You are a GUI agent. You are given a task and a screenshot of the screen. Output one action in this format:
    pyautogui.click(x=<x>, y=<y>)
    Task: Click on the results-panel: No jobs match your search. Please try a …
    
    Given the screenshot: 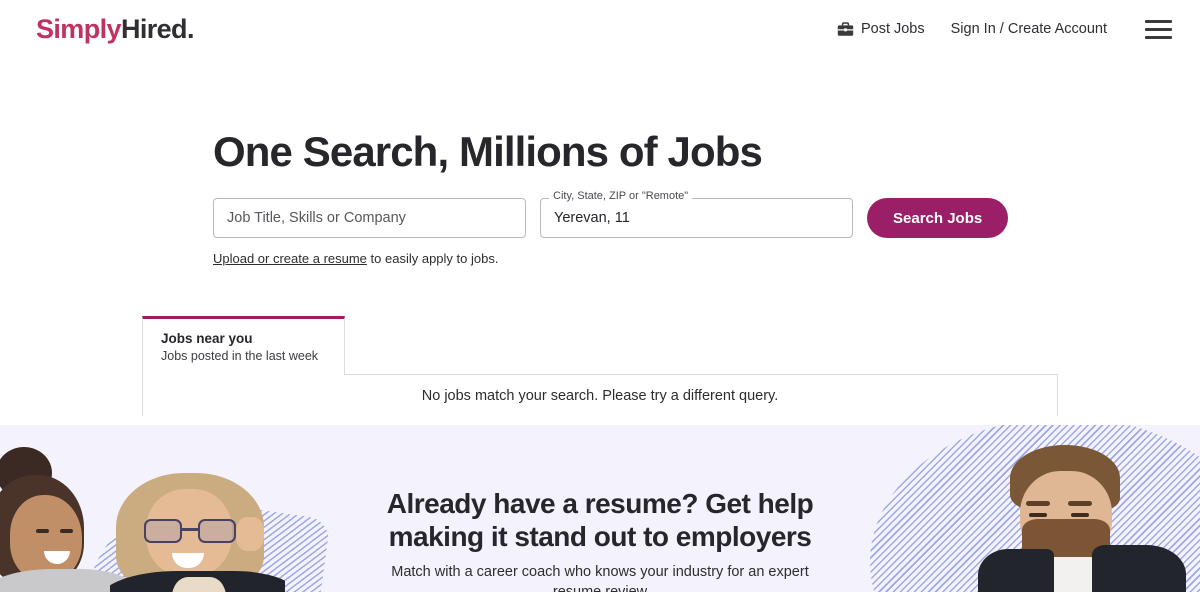 What is the action you would take?
    pyautogui.click(x=600, y=395)
    